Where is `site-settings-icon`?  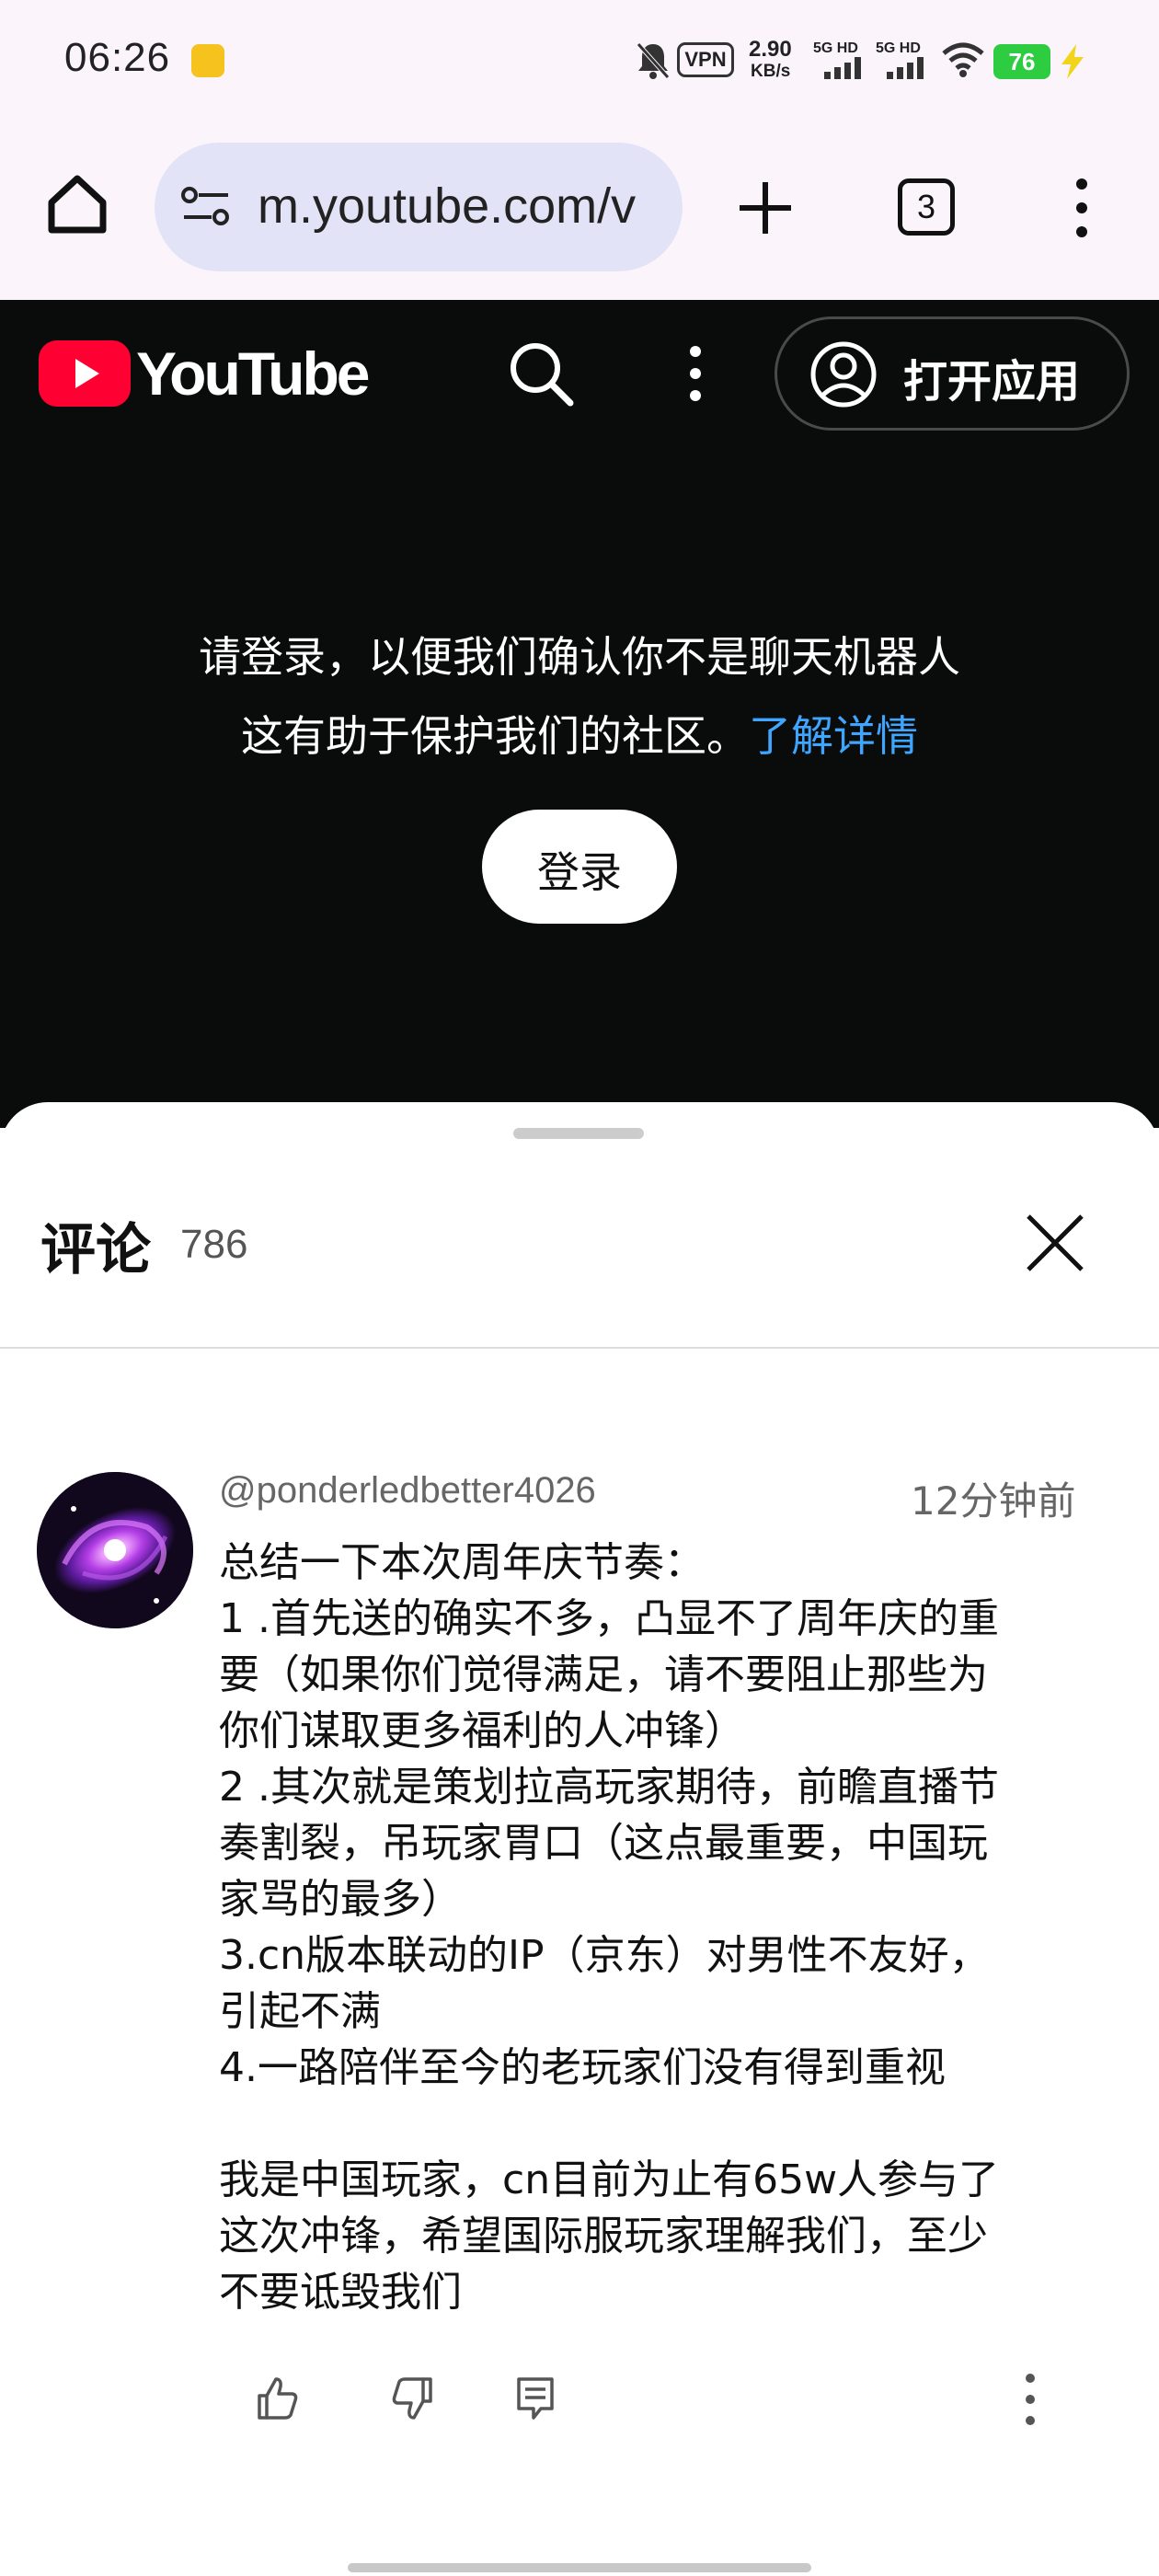 site-settings-icon is located at coordinates (206, 207).